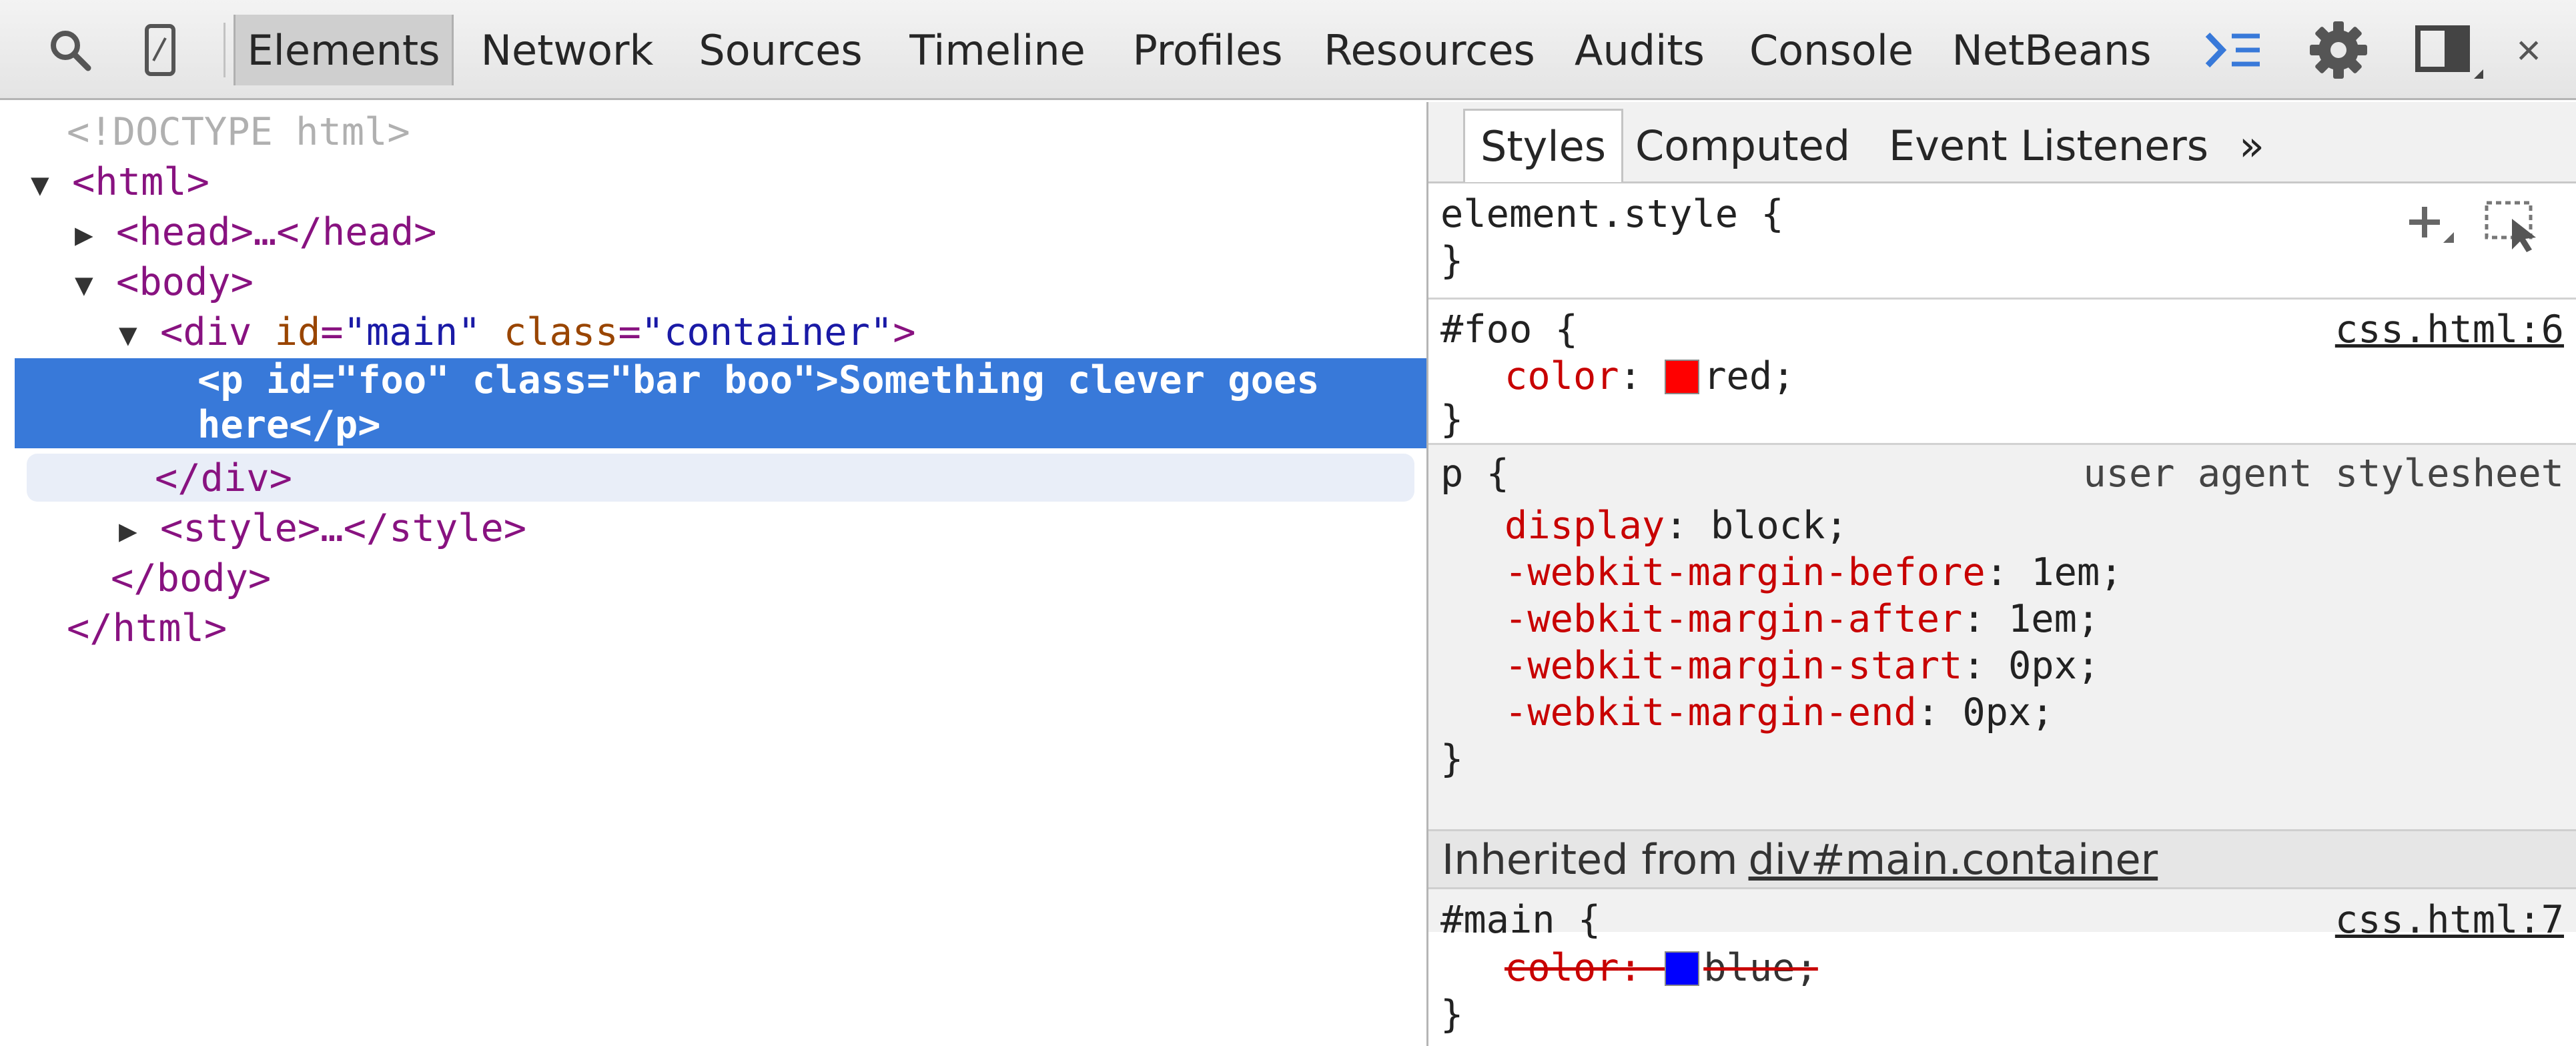 This screenshot has width=2576, height=1046. I want to click on tab-netbeans: NetBeans, so click(2051, 50).